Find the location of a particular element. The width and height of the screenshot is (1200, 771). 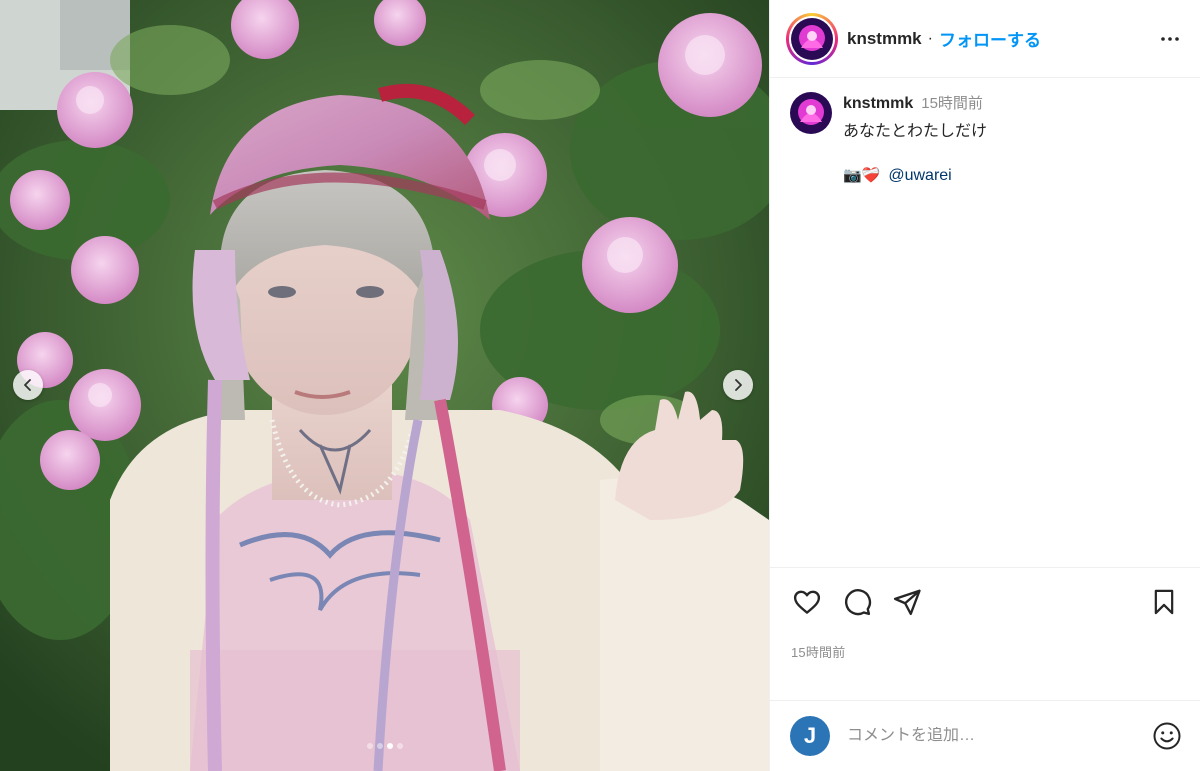

bookmark-icon is located at coordinates (1164, 602).